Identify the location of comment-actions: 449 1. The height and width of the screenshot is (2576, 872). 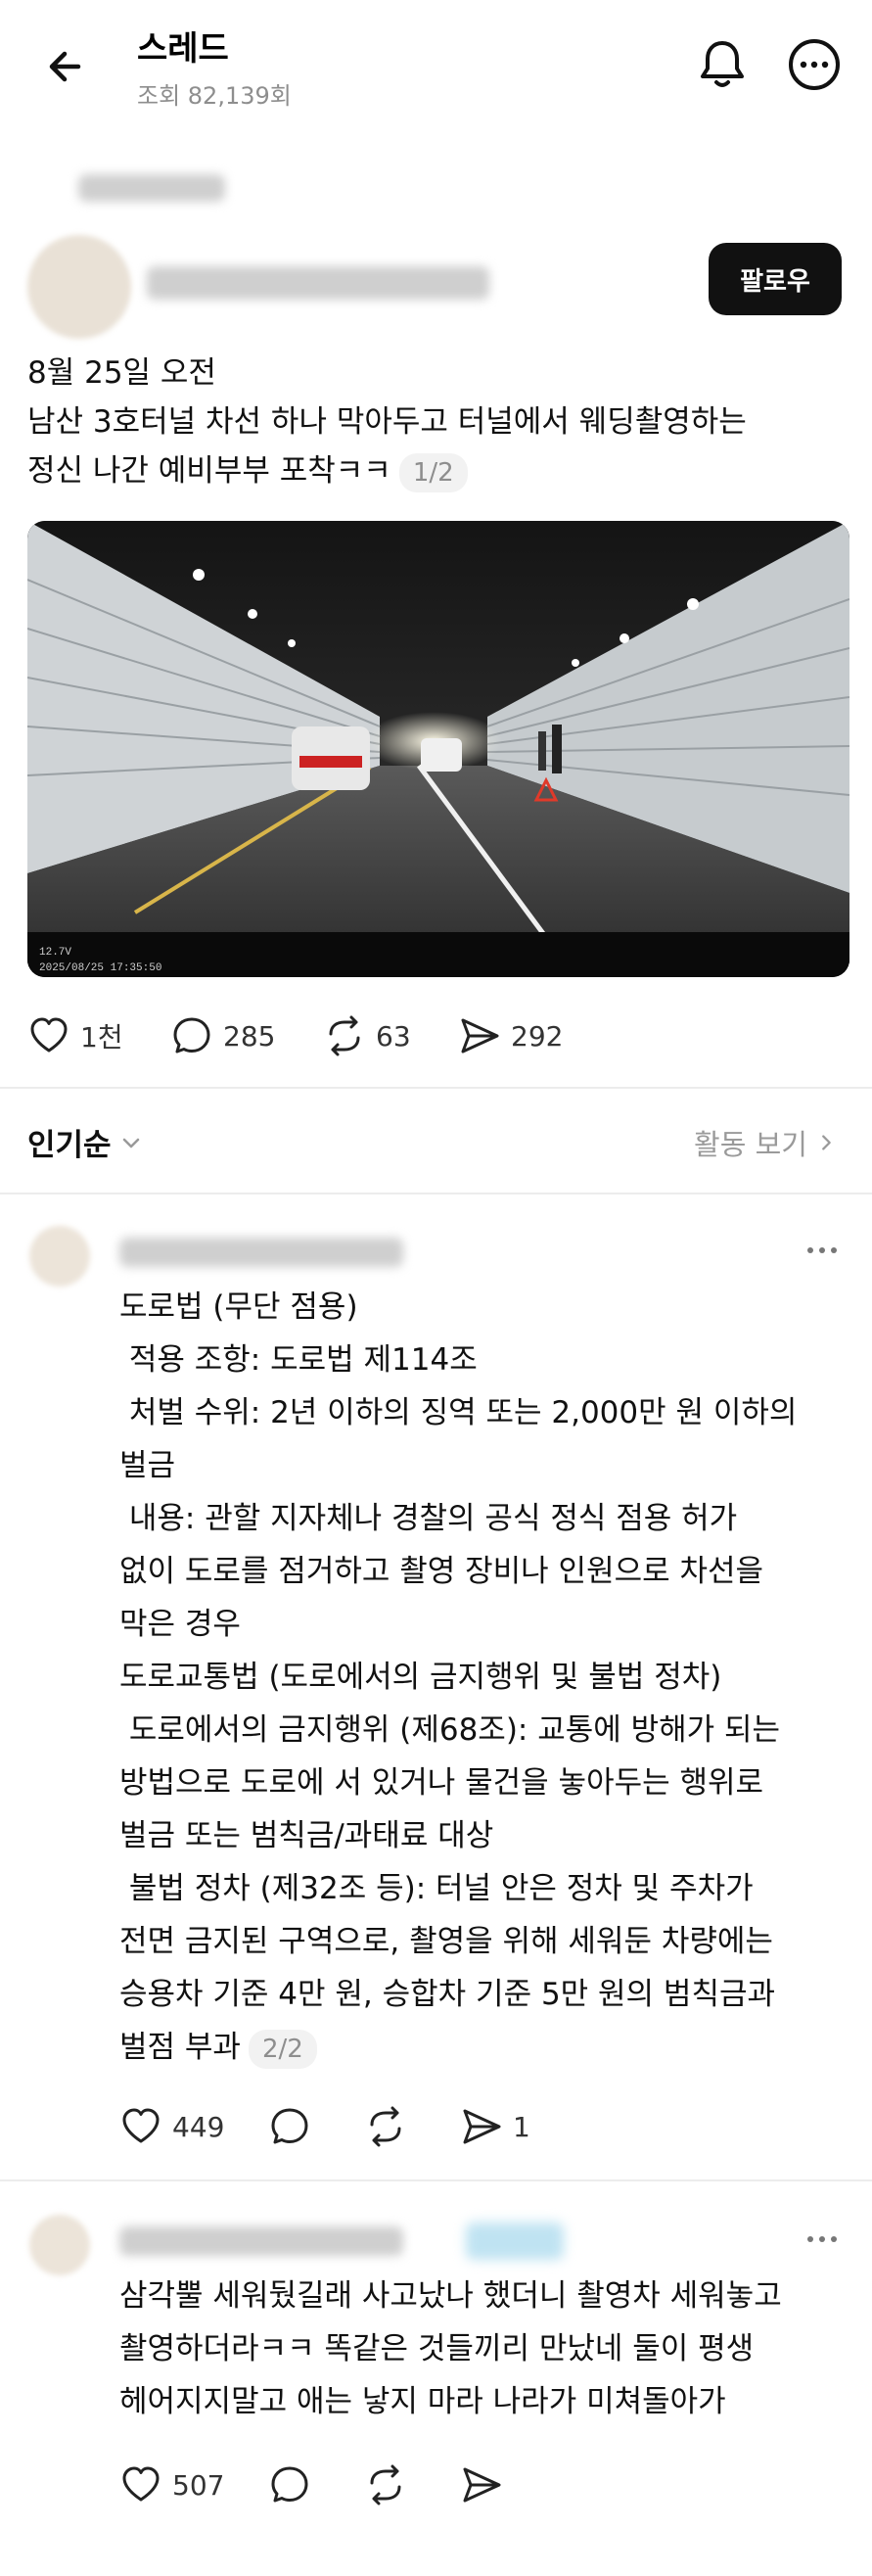
(461, 2126).